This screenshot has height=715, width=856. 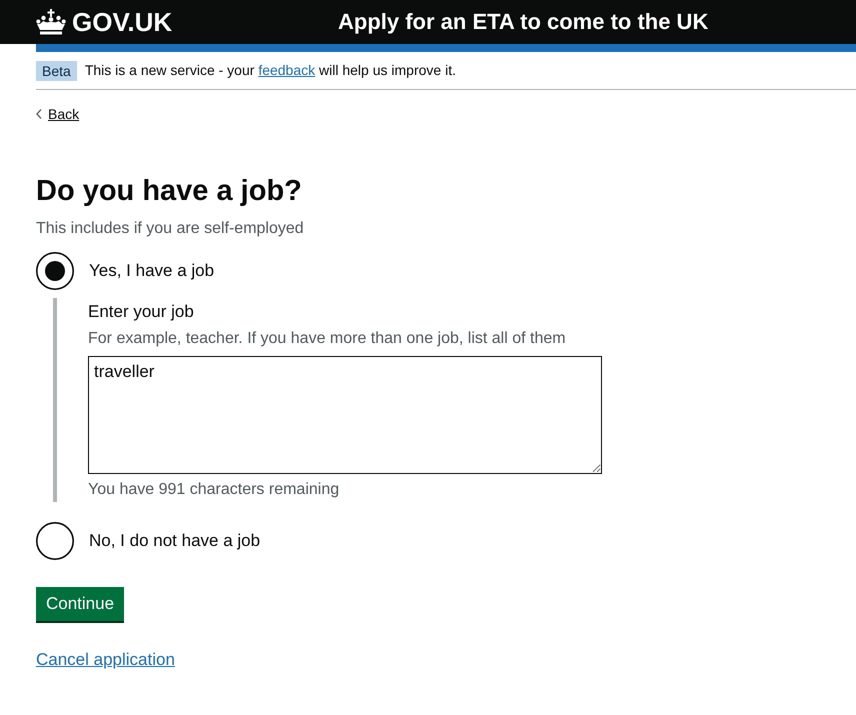 What do you see at coordinates (345, 415) in the screenshot?
I see `job-textarea: traveller` at bounding box center [345, 415].